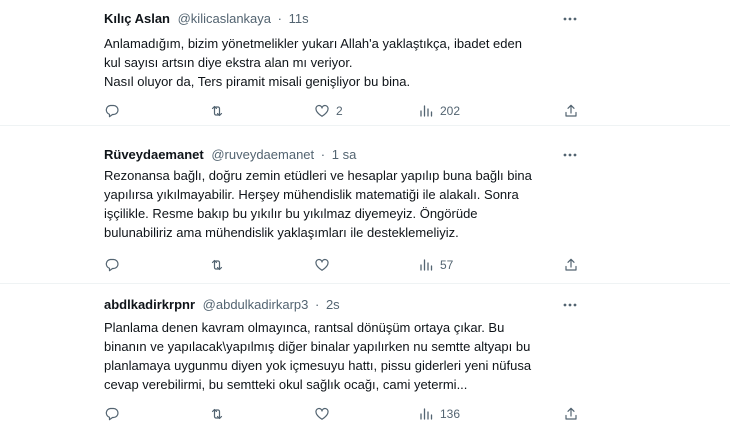  I want to click on tweet-header: Kılıç Aslan @kilicaslankaya · 11s, so click(206, 19).